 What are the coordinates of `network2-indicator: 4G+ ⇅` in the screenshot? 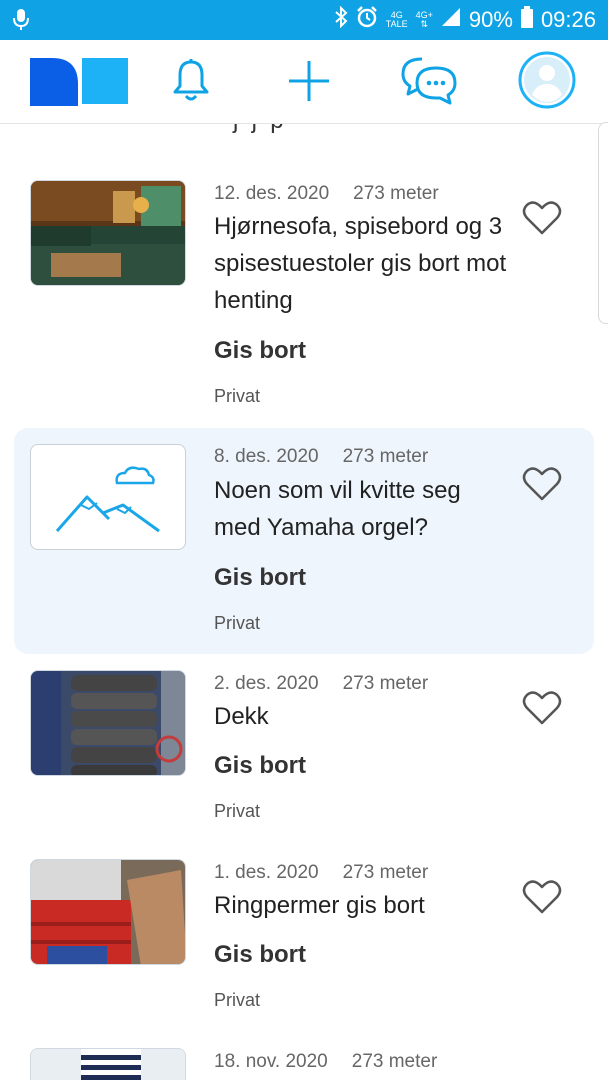 It's located at (424, 20).